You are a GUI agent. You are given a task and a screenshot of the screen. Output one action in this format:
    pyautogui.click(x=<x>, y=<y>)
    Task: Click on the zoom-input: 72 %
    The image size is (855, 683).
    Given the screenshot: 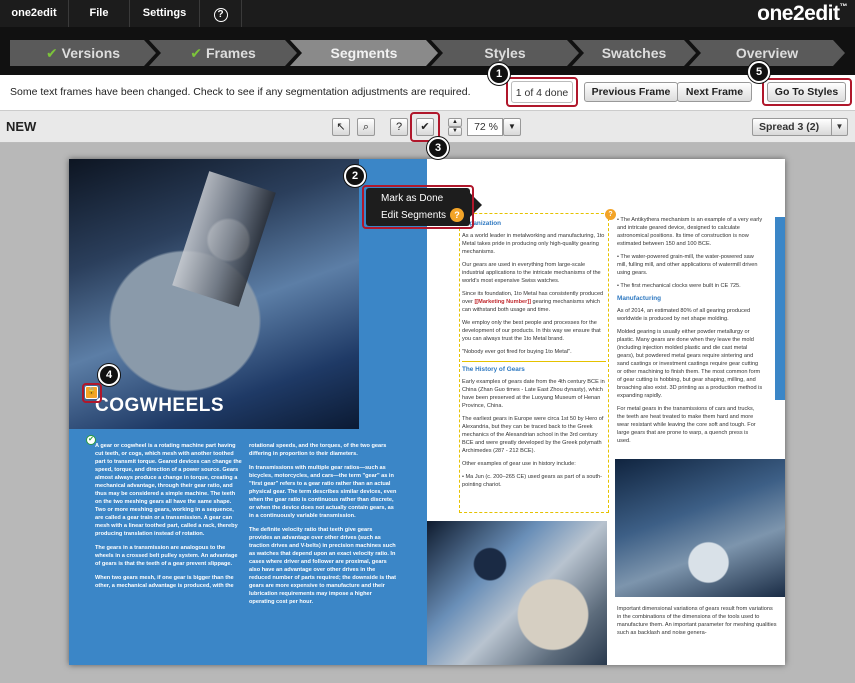 What is the action you would take?
    pyautogui.click(x=485, y=127)
    